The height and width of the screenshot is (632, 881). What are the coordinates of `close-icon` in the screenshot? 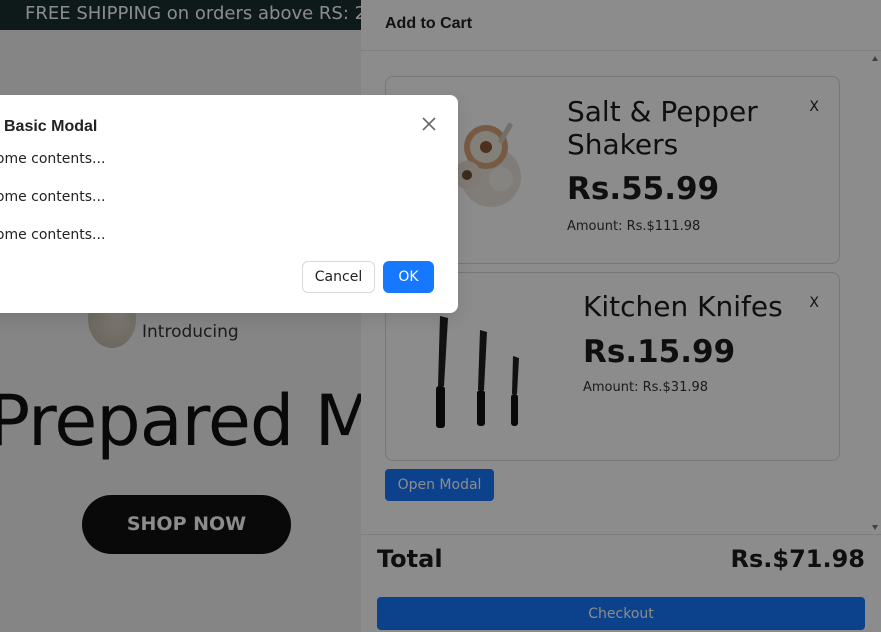 It's located at (429, 124).